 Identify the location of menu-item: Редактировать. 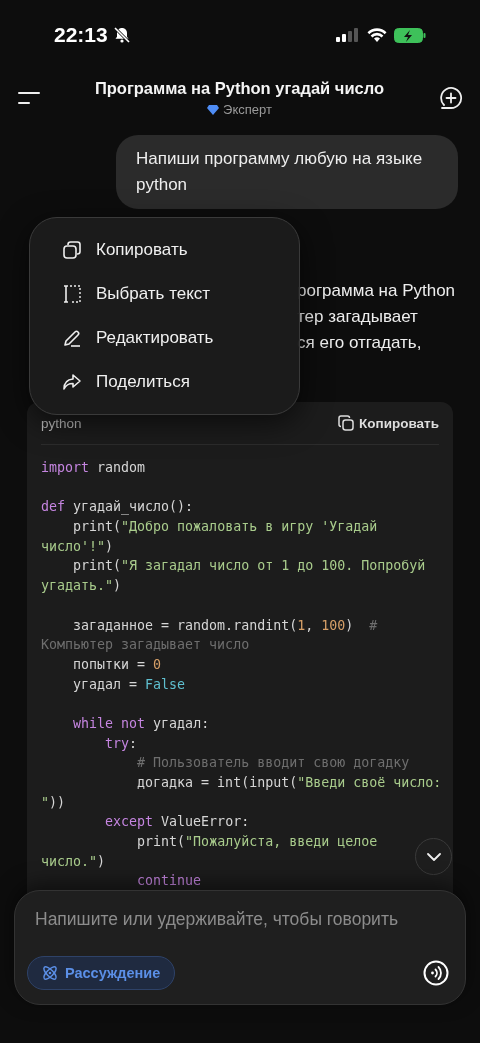
(164, 338).